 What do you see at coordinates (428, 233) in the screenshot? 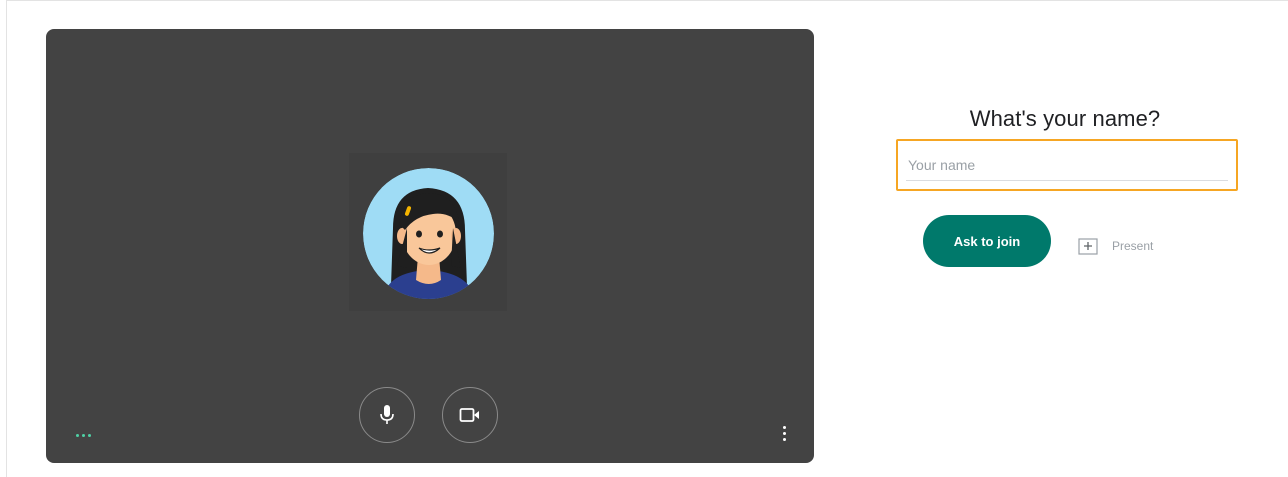
I see `avatar` at bounding box center [428, 233].